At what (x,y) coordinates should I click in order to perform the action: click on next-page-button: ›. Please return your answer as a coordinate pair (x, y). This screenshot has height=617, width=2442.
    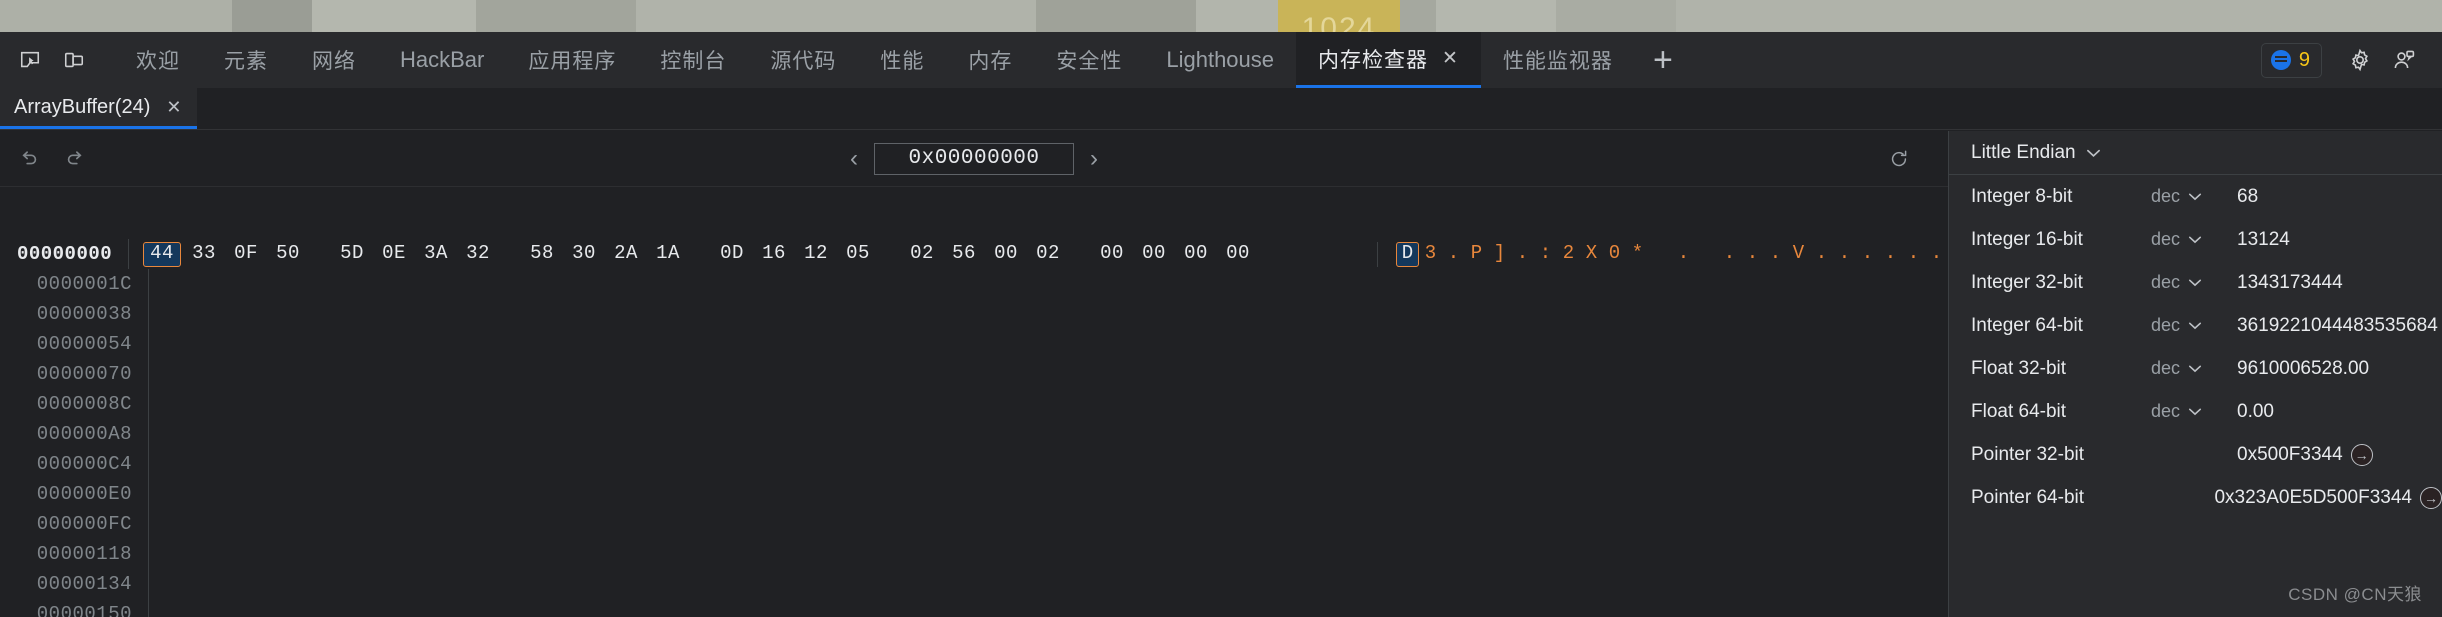
    Looking at the image, I should click on (1094, 159).